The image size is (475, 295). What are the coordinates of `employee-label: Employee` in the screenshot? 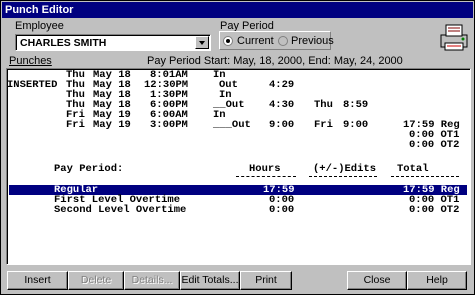 It's located at (39, 26).